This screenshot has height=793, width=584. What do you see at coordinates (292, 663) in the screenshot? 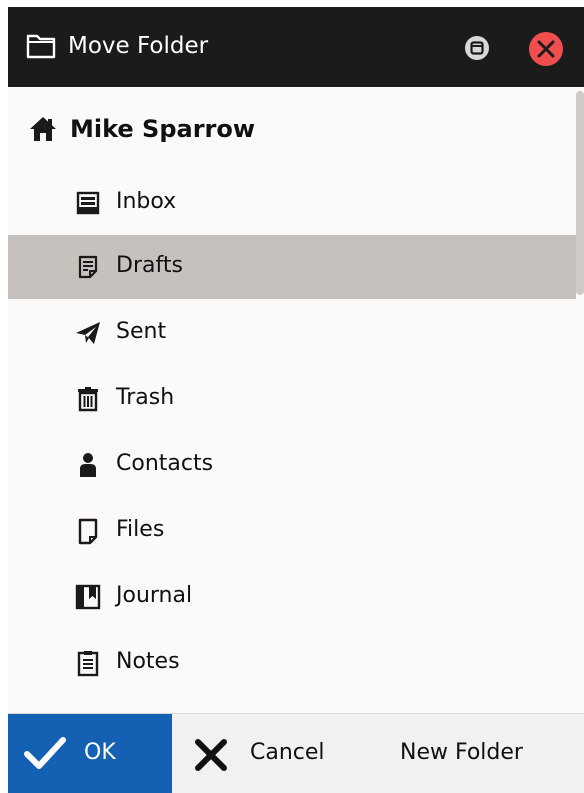
I see `folder-item-notes: Notes` at bounding box center [292, 663].